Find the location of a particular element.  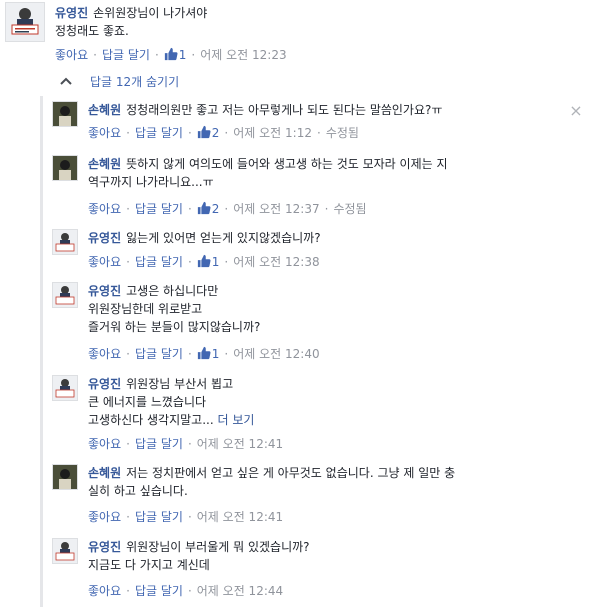

reply-body: 유영진 잃는게 있어면 얻는게 있지않겠습니까? is located at coordinates (333, 238).